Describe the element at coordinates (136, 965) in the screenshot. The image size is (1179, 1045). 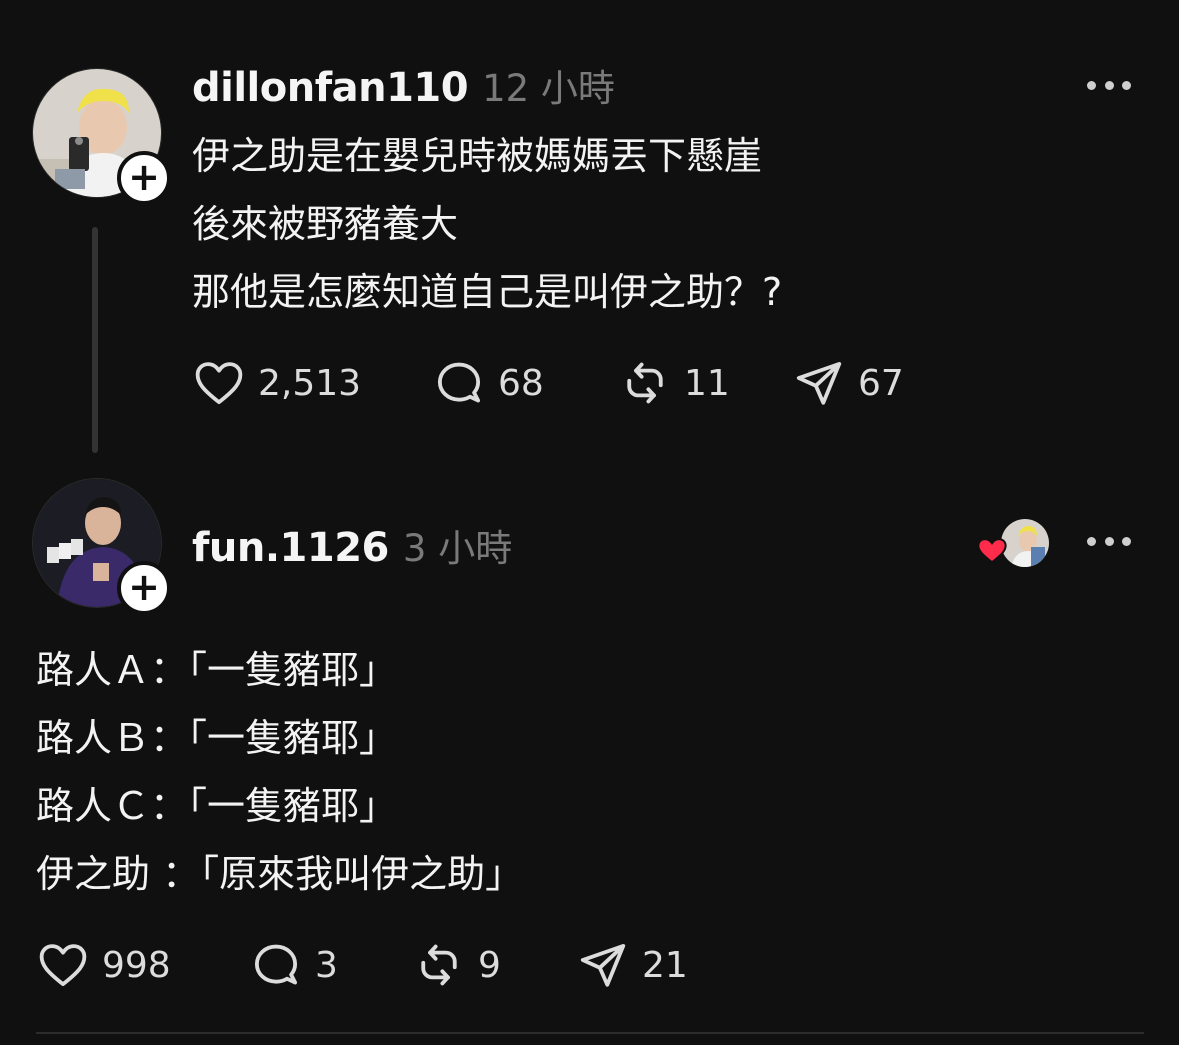
I see `like-count: 998` at that location.